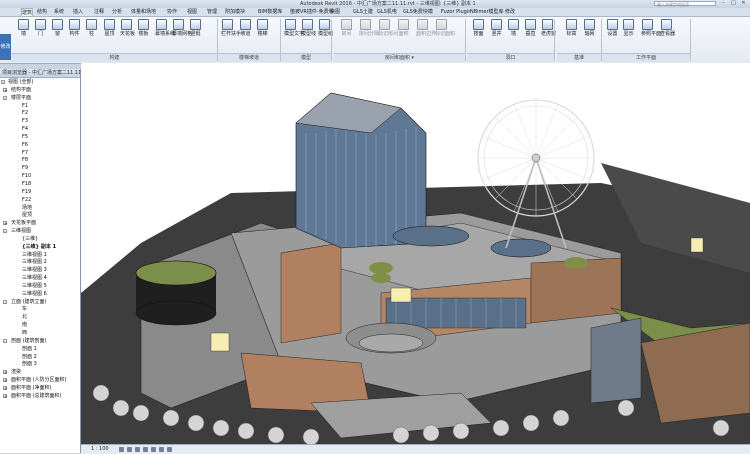 This screenshot has width=750, height=454. I want to click on tree-item: + 天花板平面, so click(40, 223).